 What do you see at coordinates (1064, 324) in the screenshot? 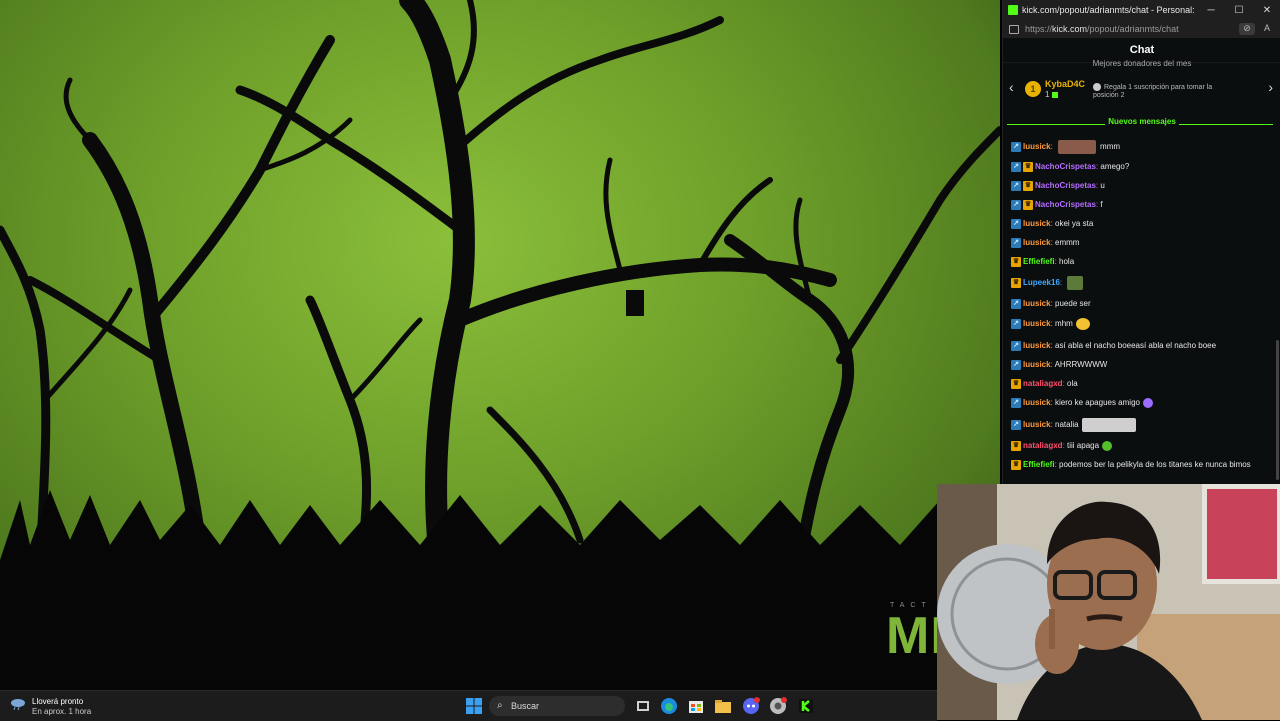
I see `chat-message-text: mhm` at bounding box center [1064, 324].